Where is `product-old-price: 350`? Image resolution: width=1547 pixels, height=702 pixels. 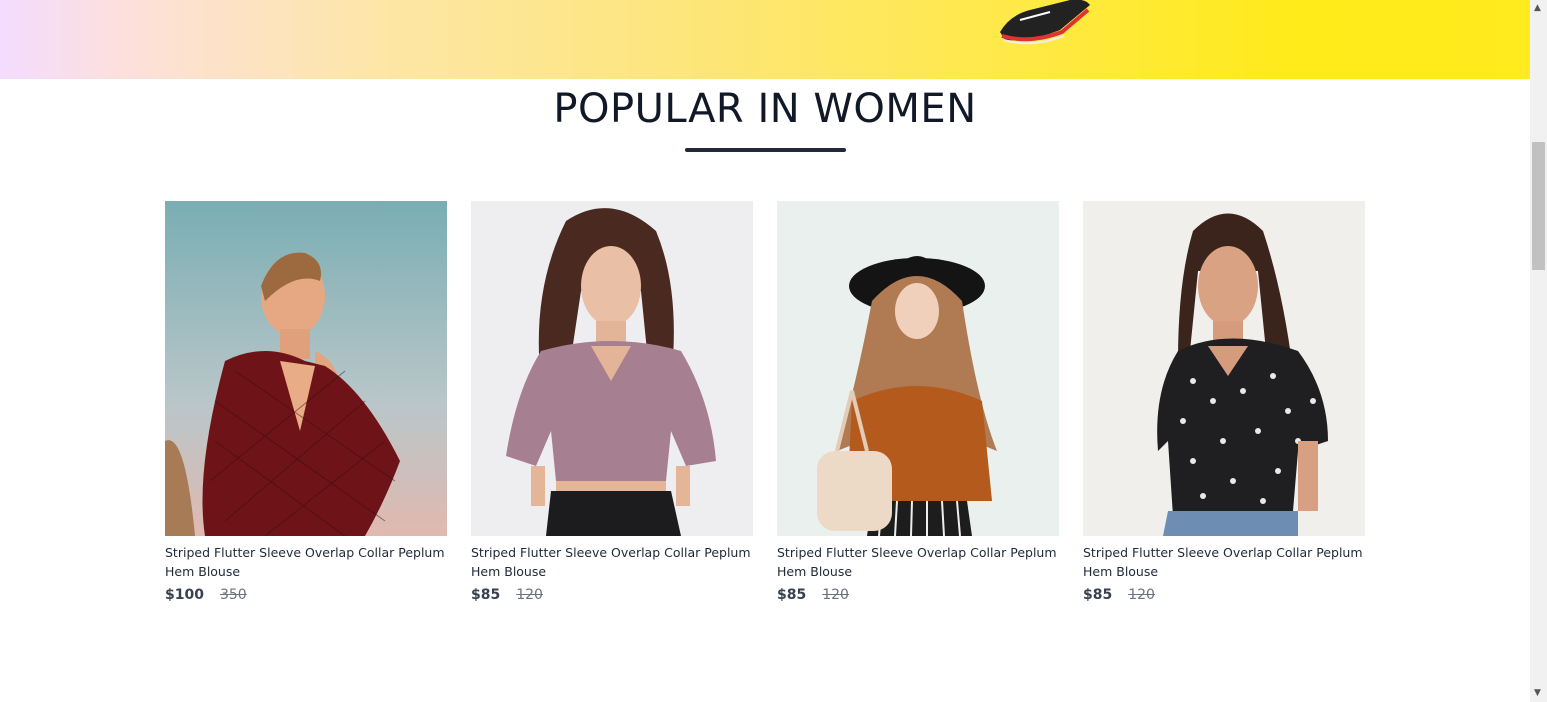
product-old-price: 350 is located at coordinates (233, 595).